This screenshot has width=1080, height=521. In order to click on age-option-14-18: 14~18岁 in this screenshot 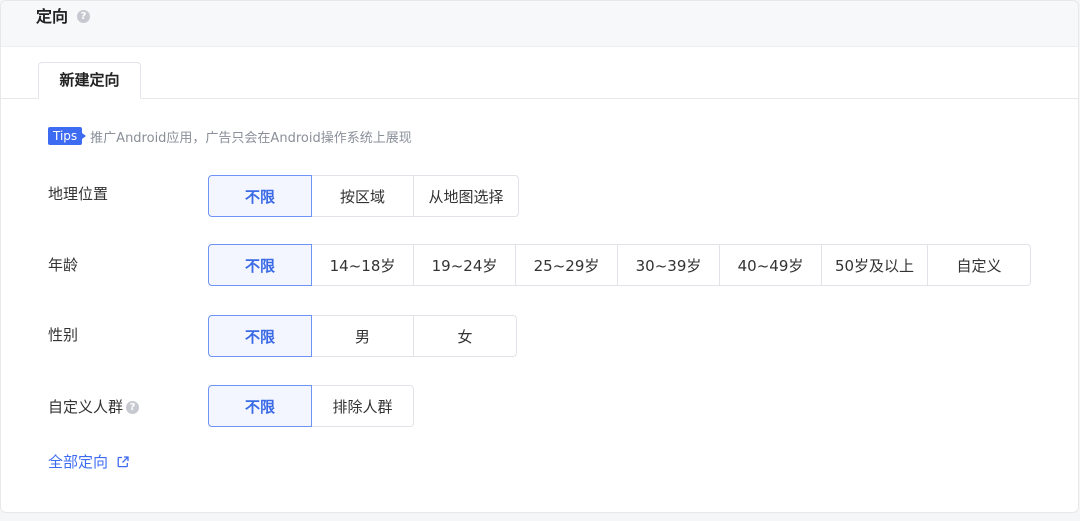, I will do `click(362, 265)`.